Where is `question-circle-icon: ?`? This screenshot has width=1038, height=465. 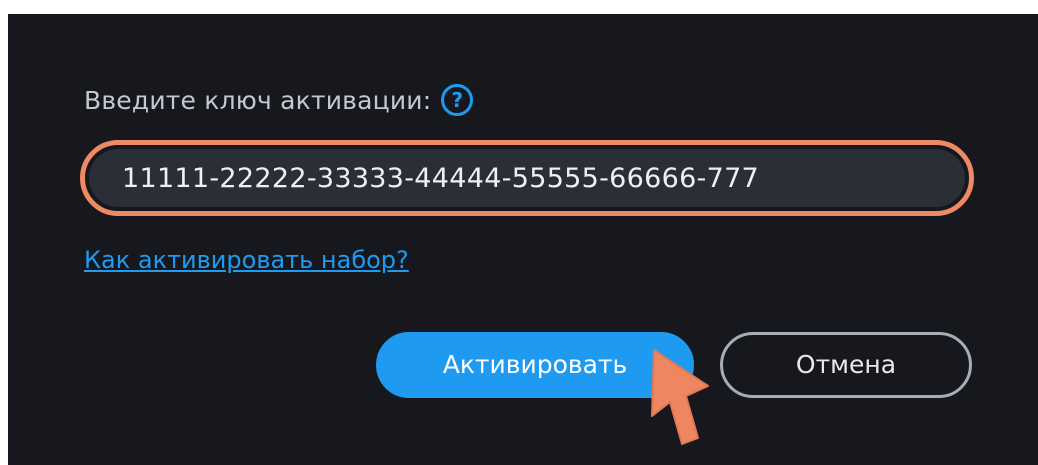
question-circle-icon: ? is located at coordinates (457, 100).